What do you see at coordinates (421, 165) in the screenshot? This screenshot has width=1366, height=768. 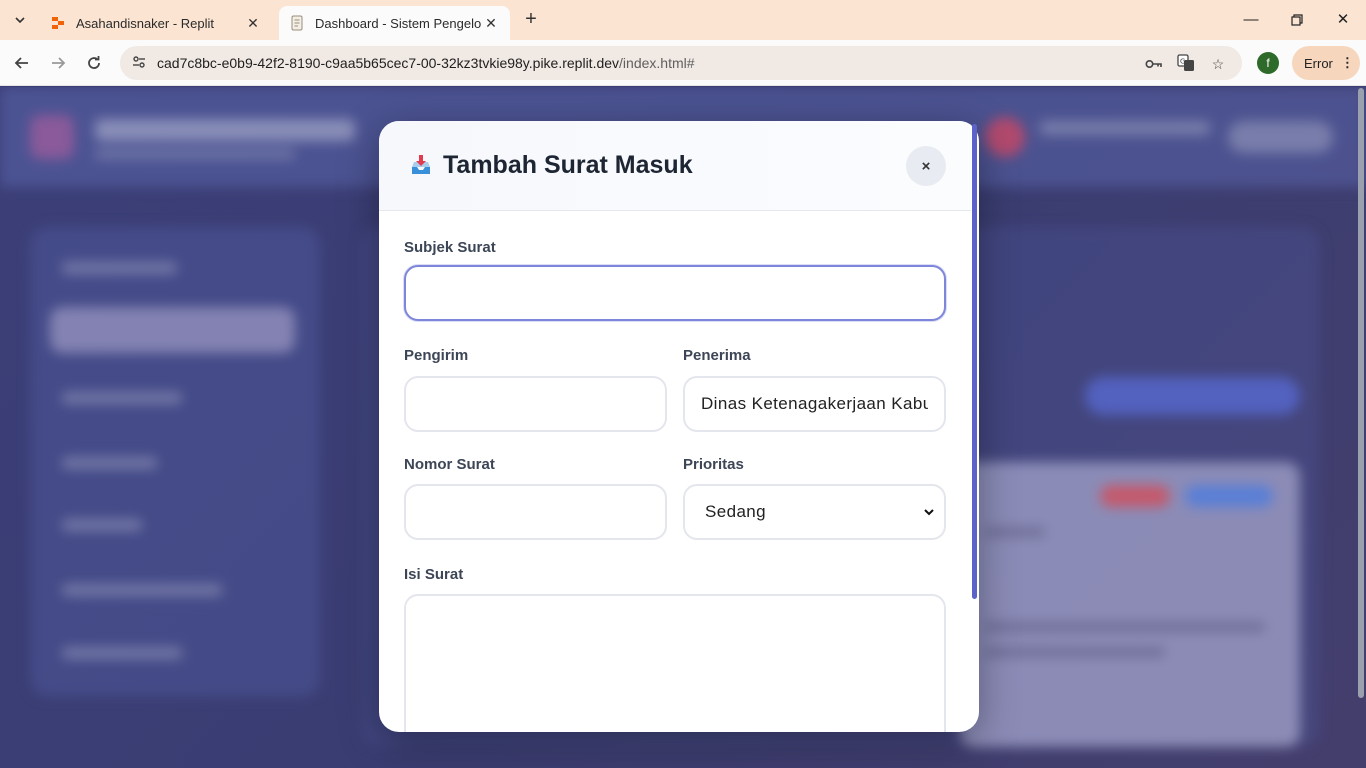 I see `inbox-tray-icon` at bounding box center [421, 165].